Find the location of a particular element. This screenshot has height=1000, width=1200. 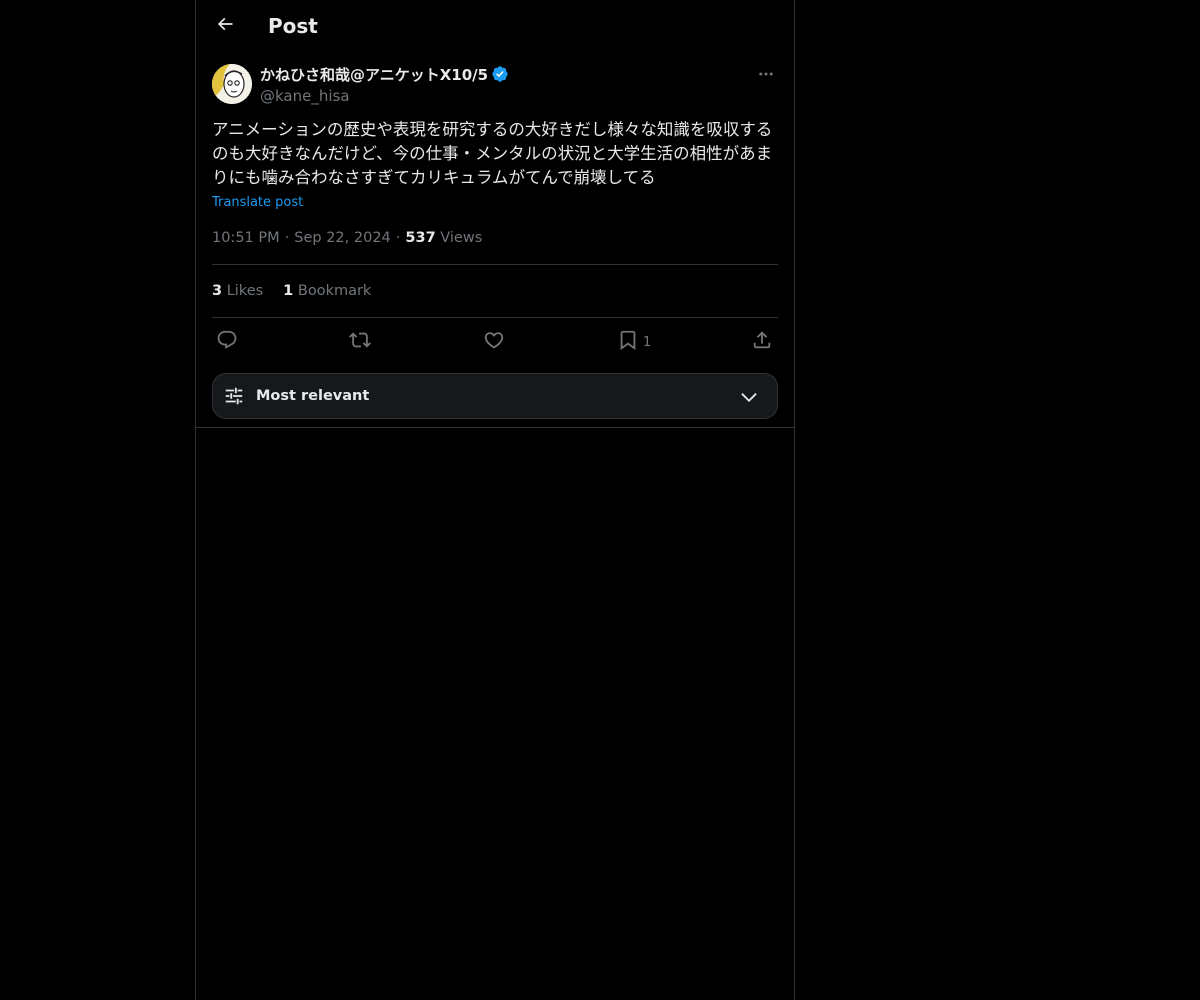

reply-button is located at coordinates (227, 342).